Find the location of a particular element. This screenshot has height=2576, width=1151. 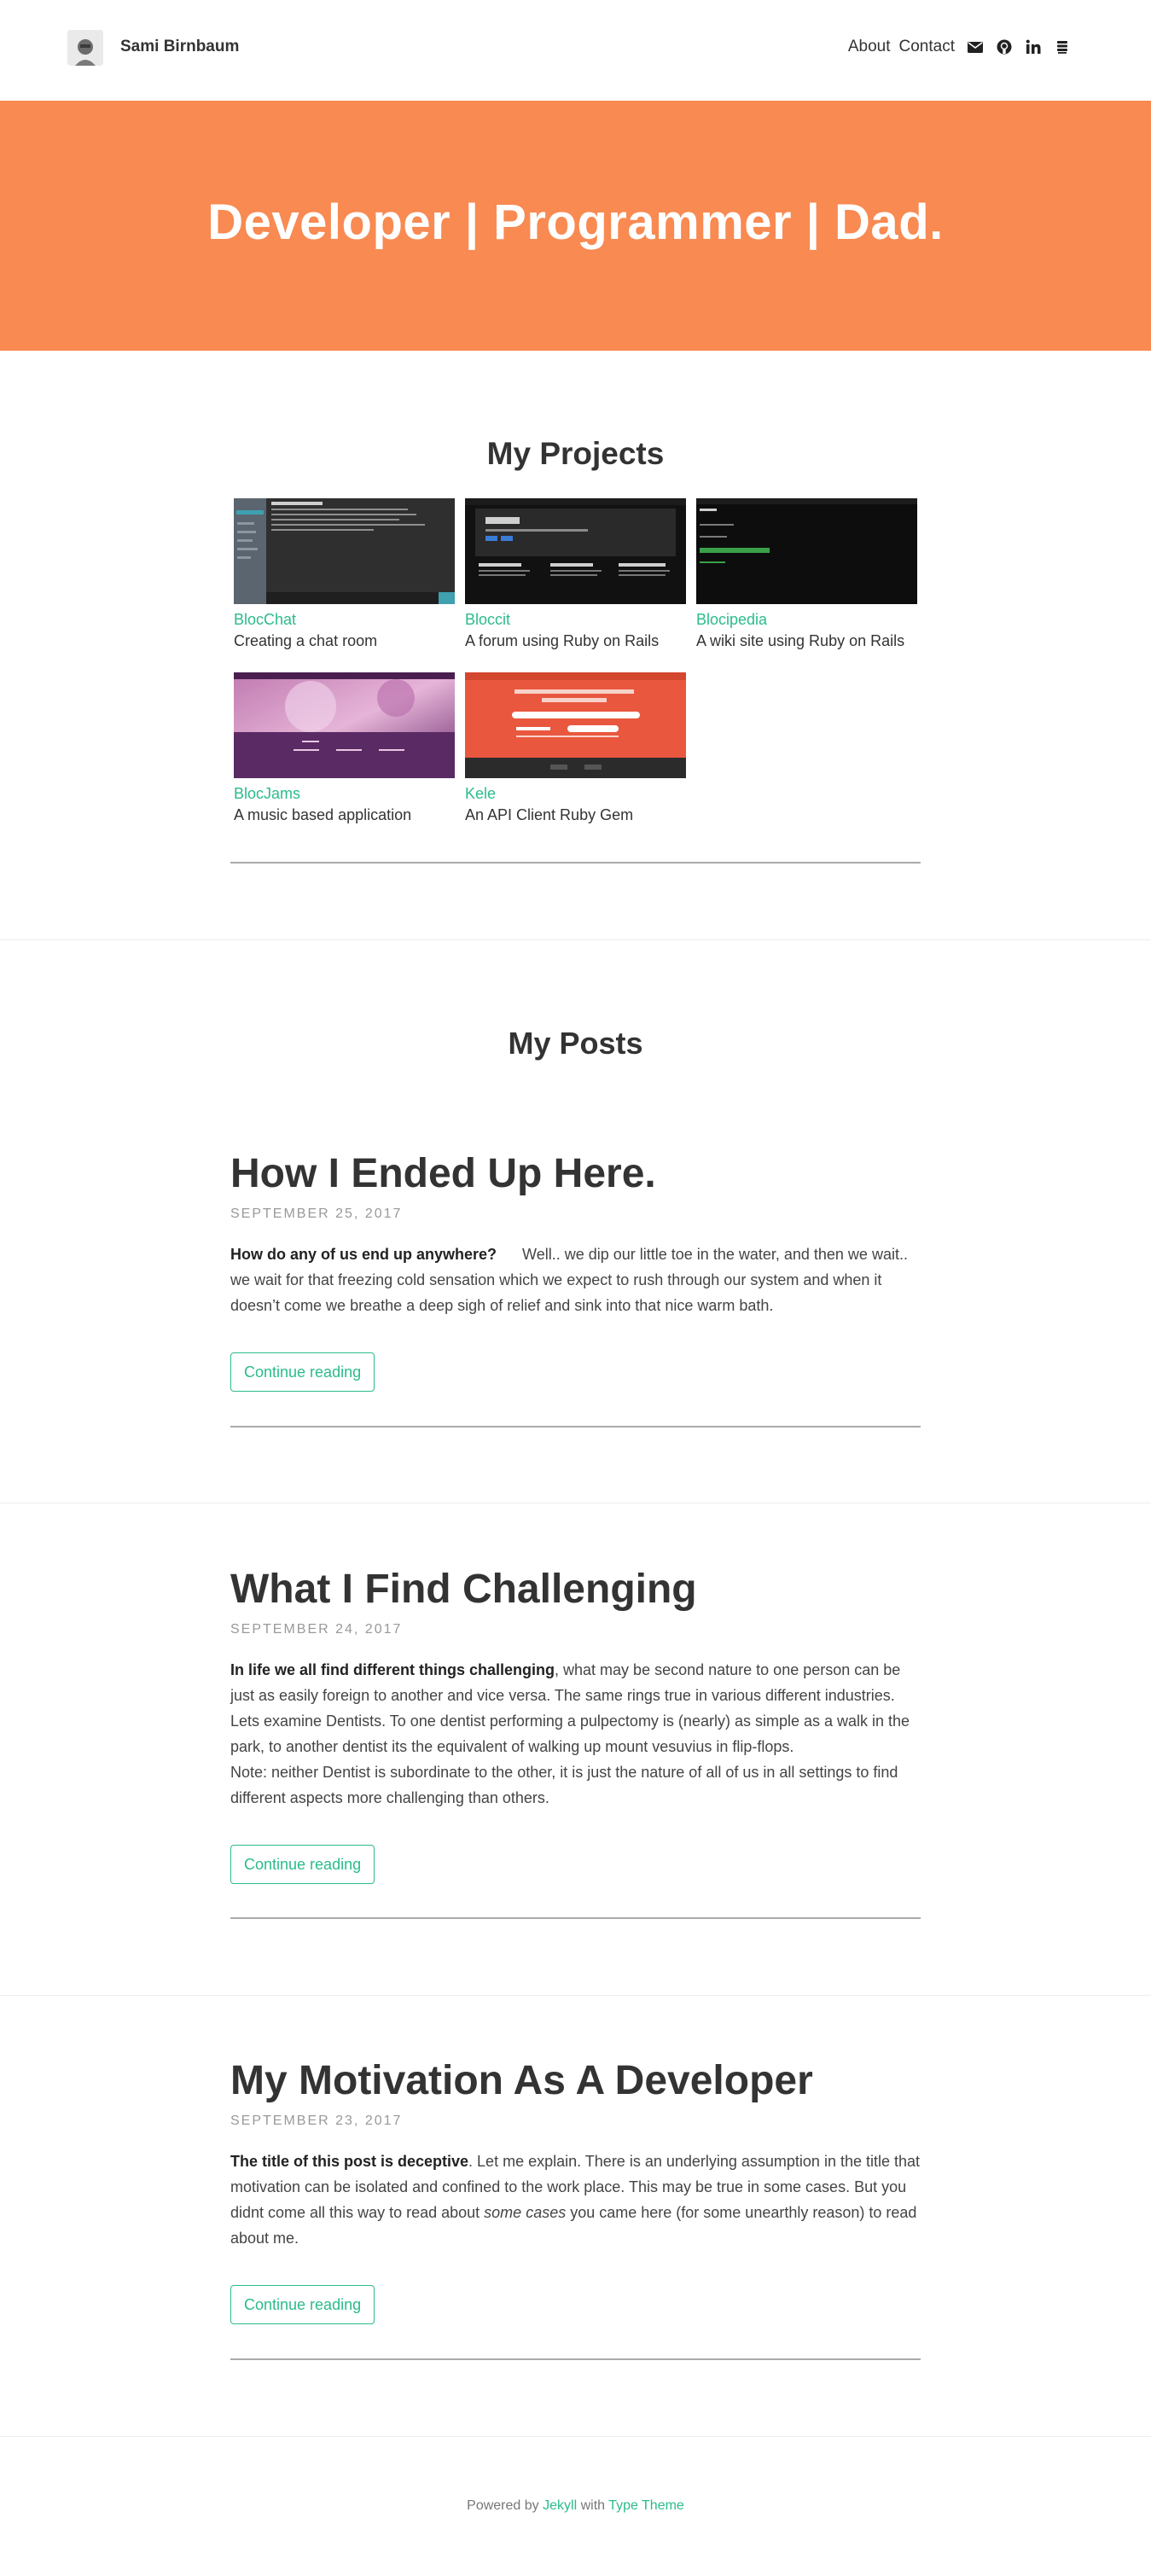

stack-icon is located at coordinates (1063, 46).